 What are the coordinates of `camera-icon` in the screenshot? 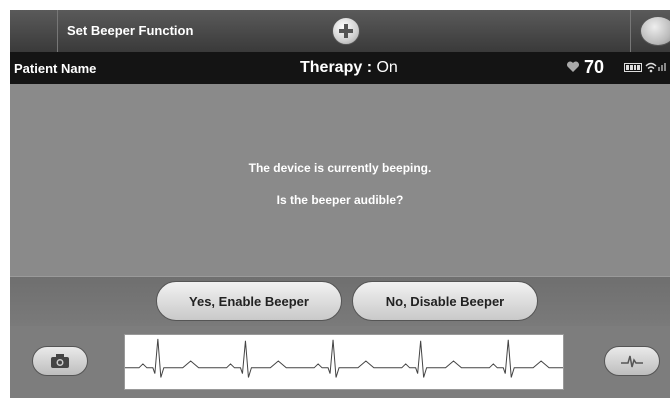 It's located at (60, 361).